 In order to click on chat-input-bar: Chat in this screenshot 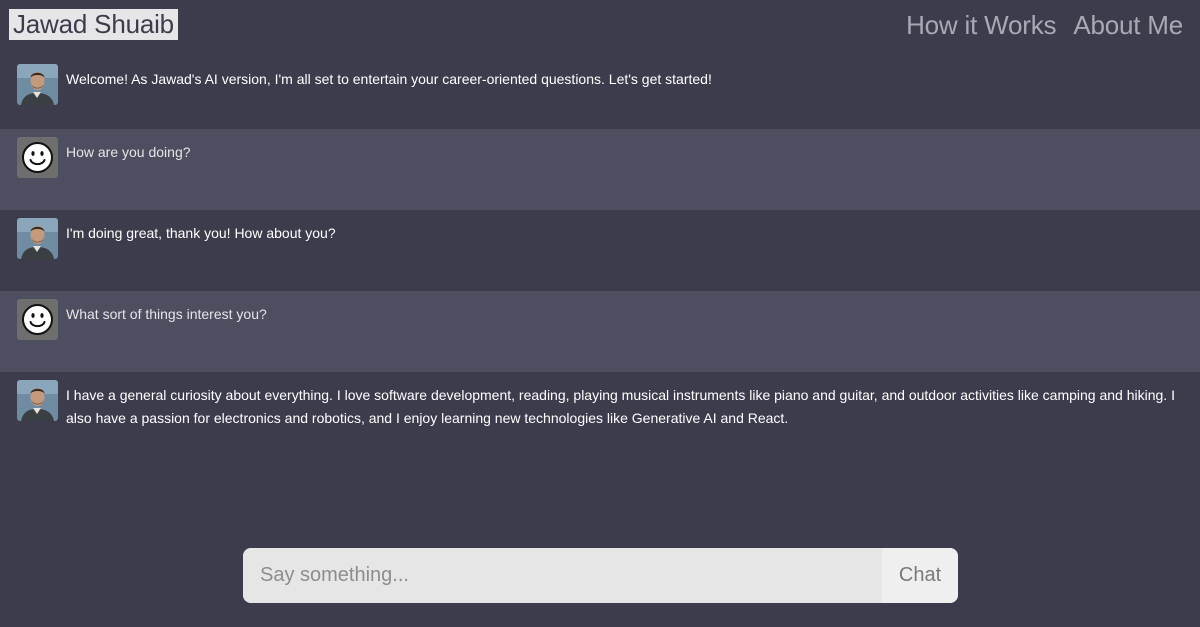, I will do `click(600, 575)`.